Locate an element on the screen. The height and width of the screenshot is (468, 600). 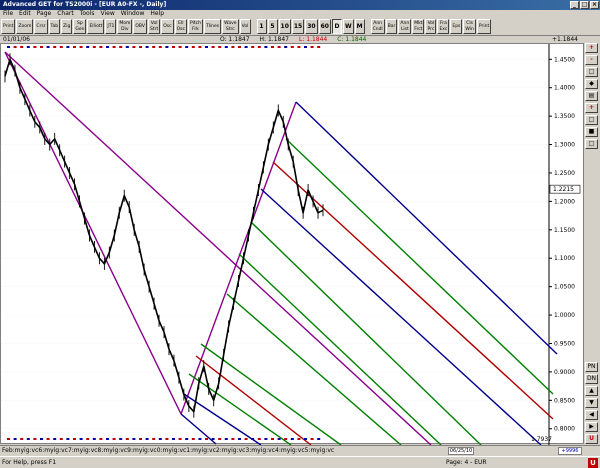
toolbar-button-5: Sp Gen is located at coordinates (80, 26).